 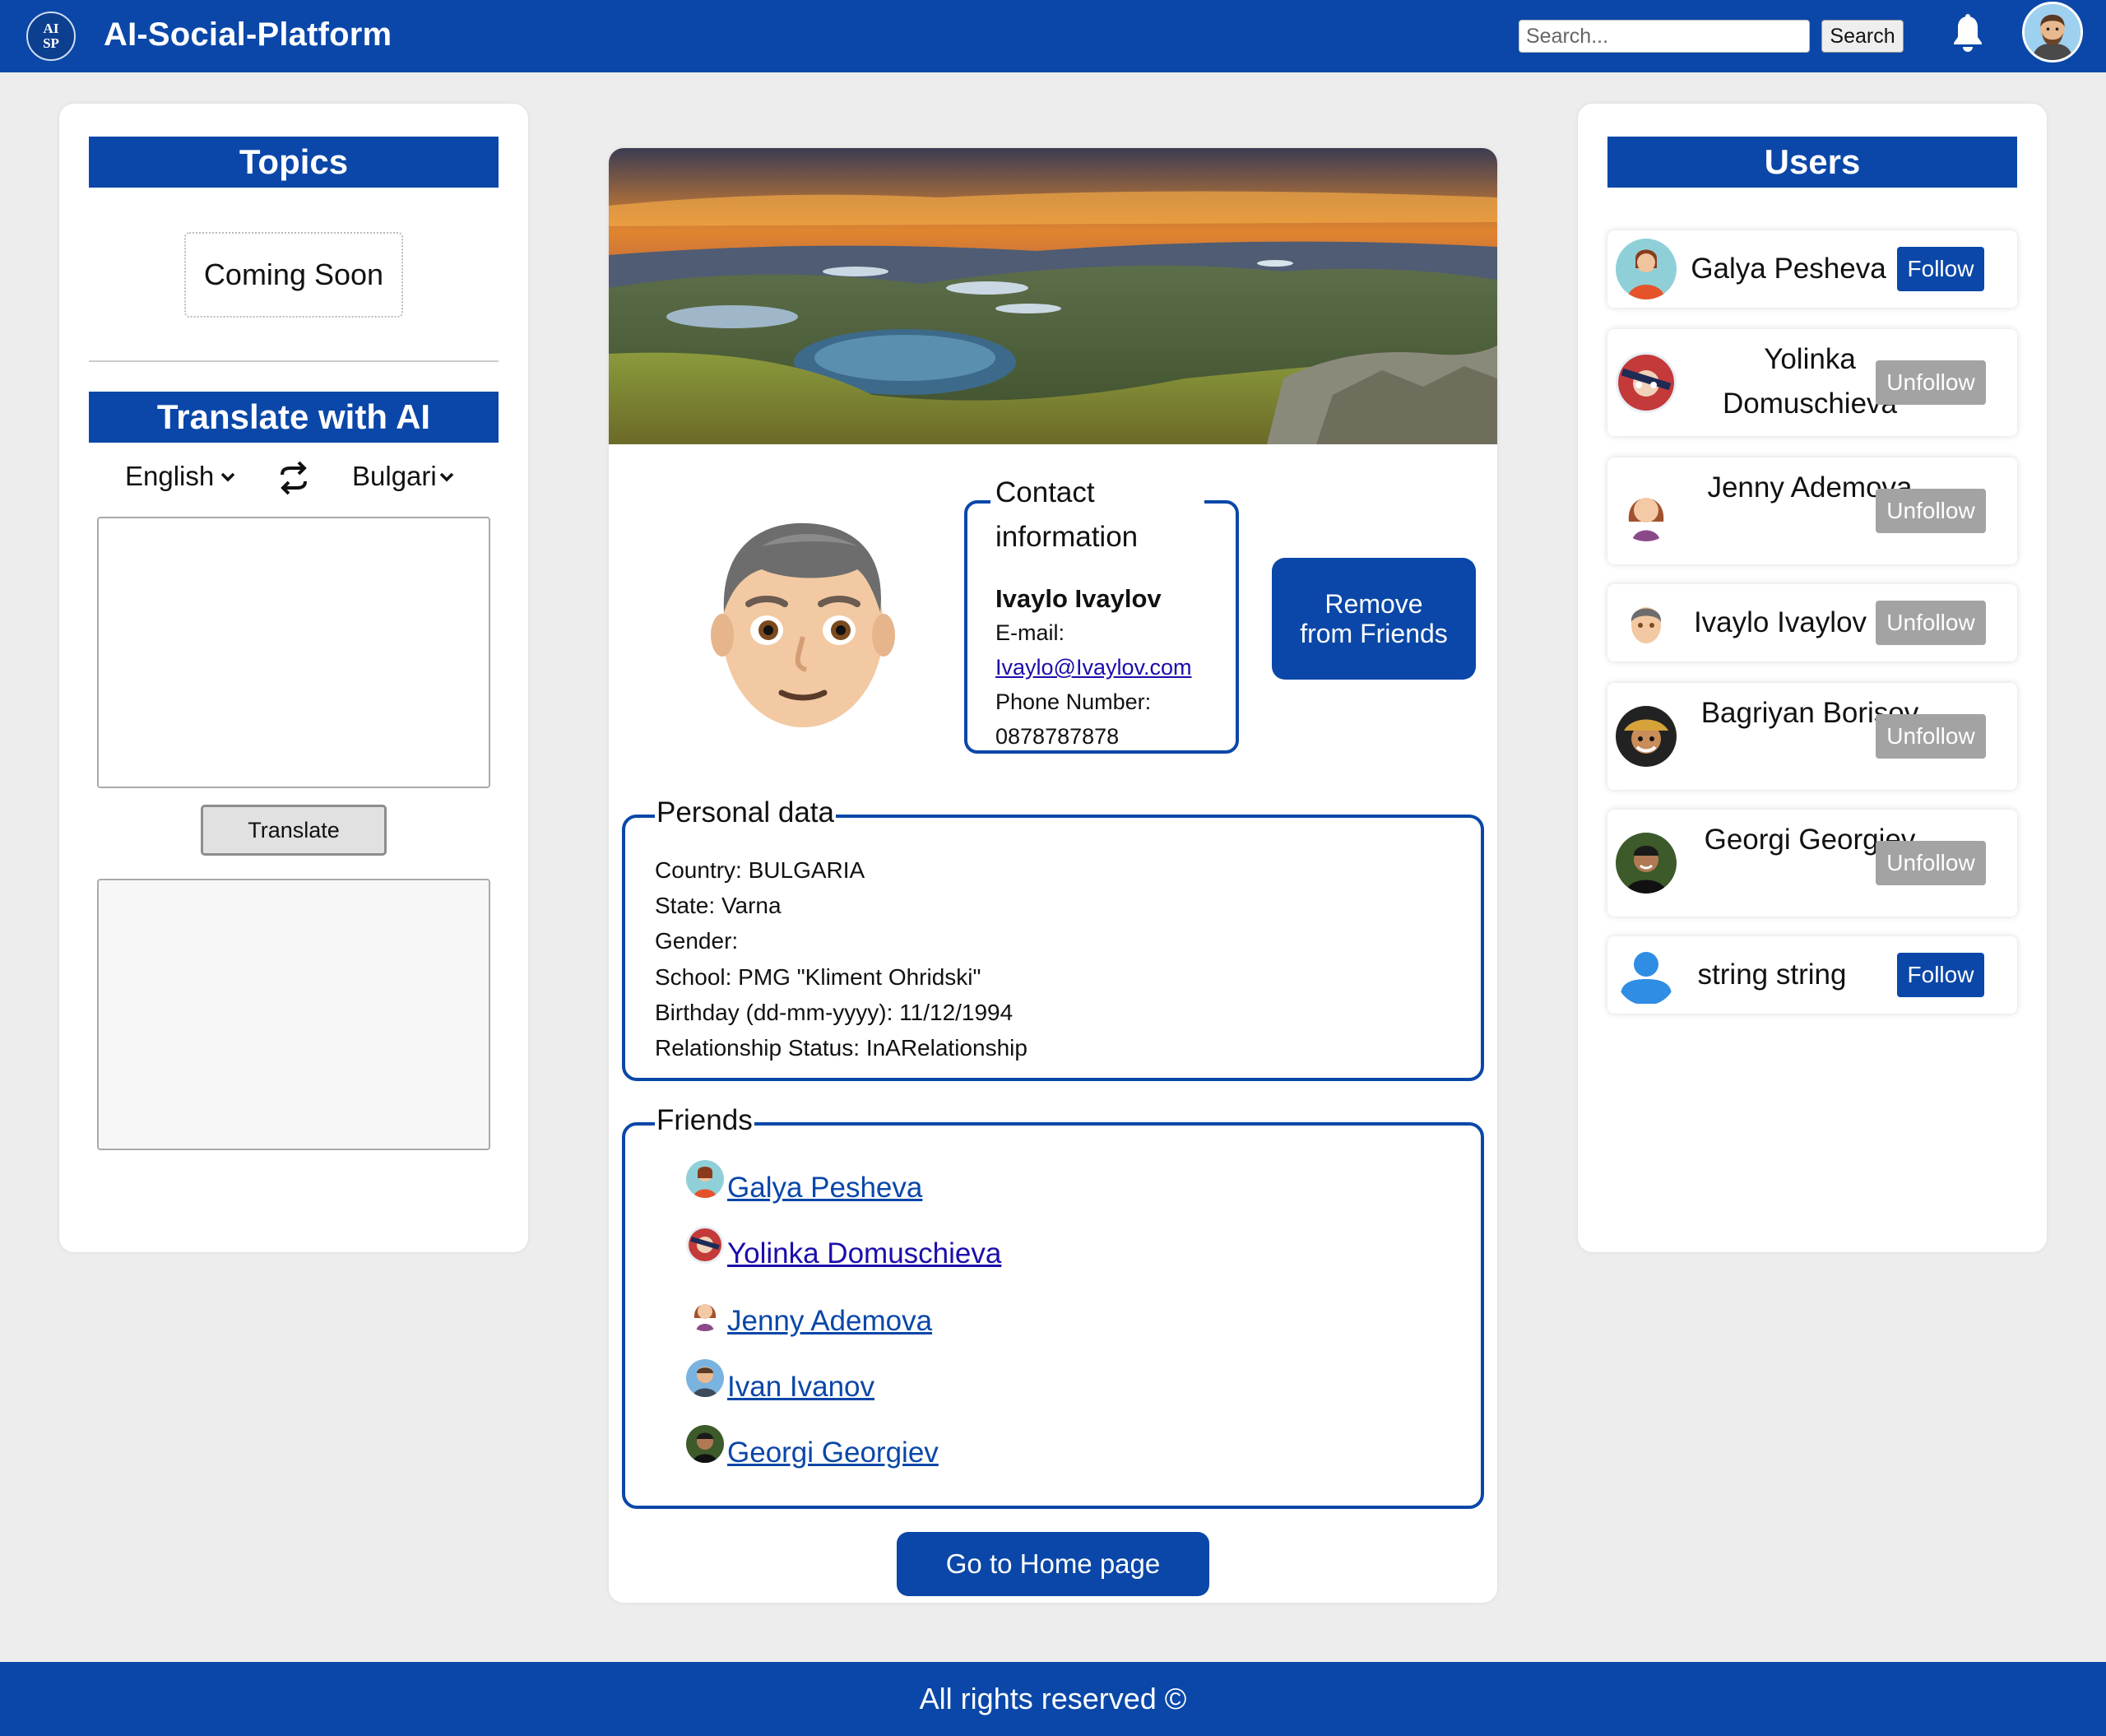 I want to click on friend-link: Yolinka Domuschieva, so click(x=864, y=1253).